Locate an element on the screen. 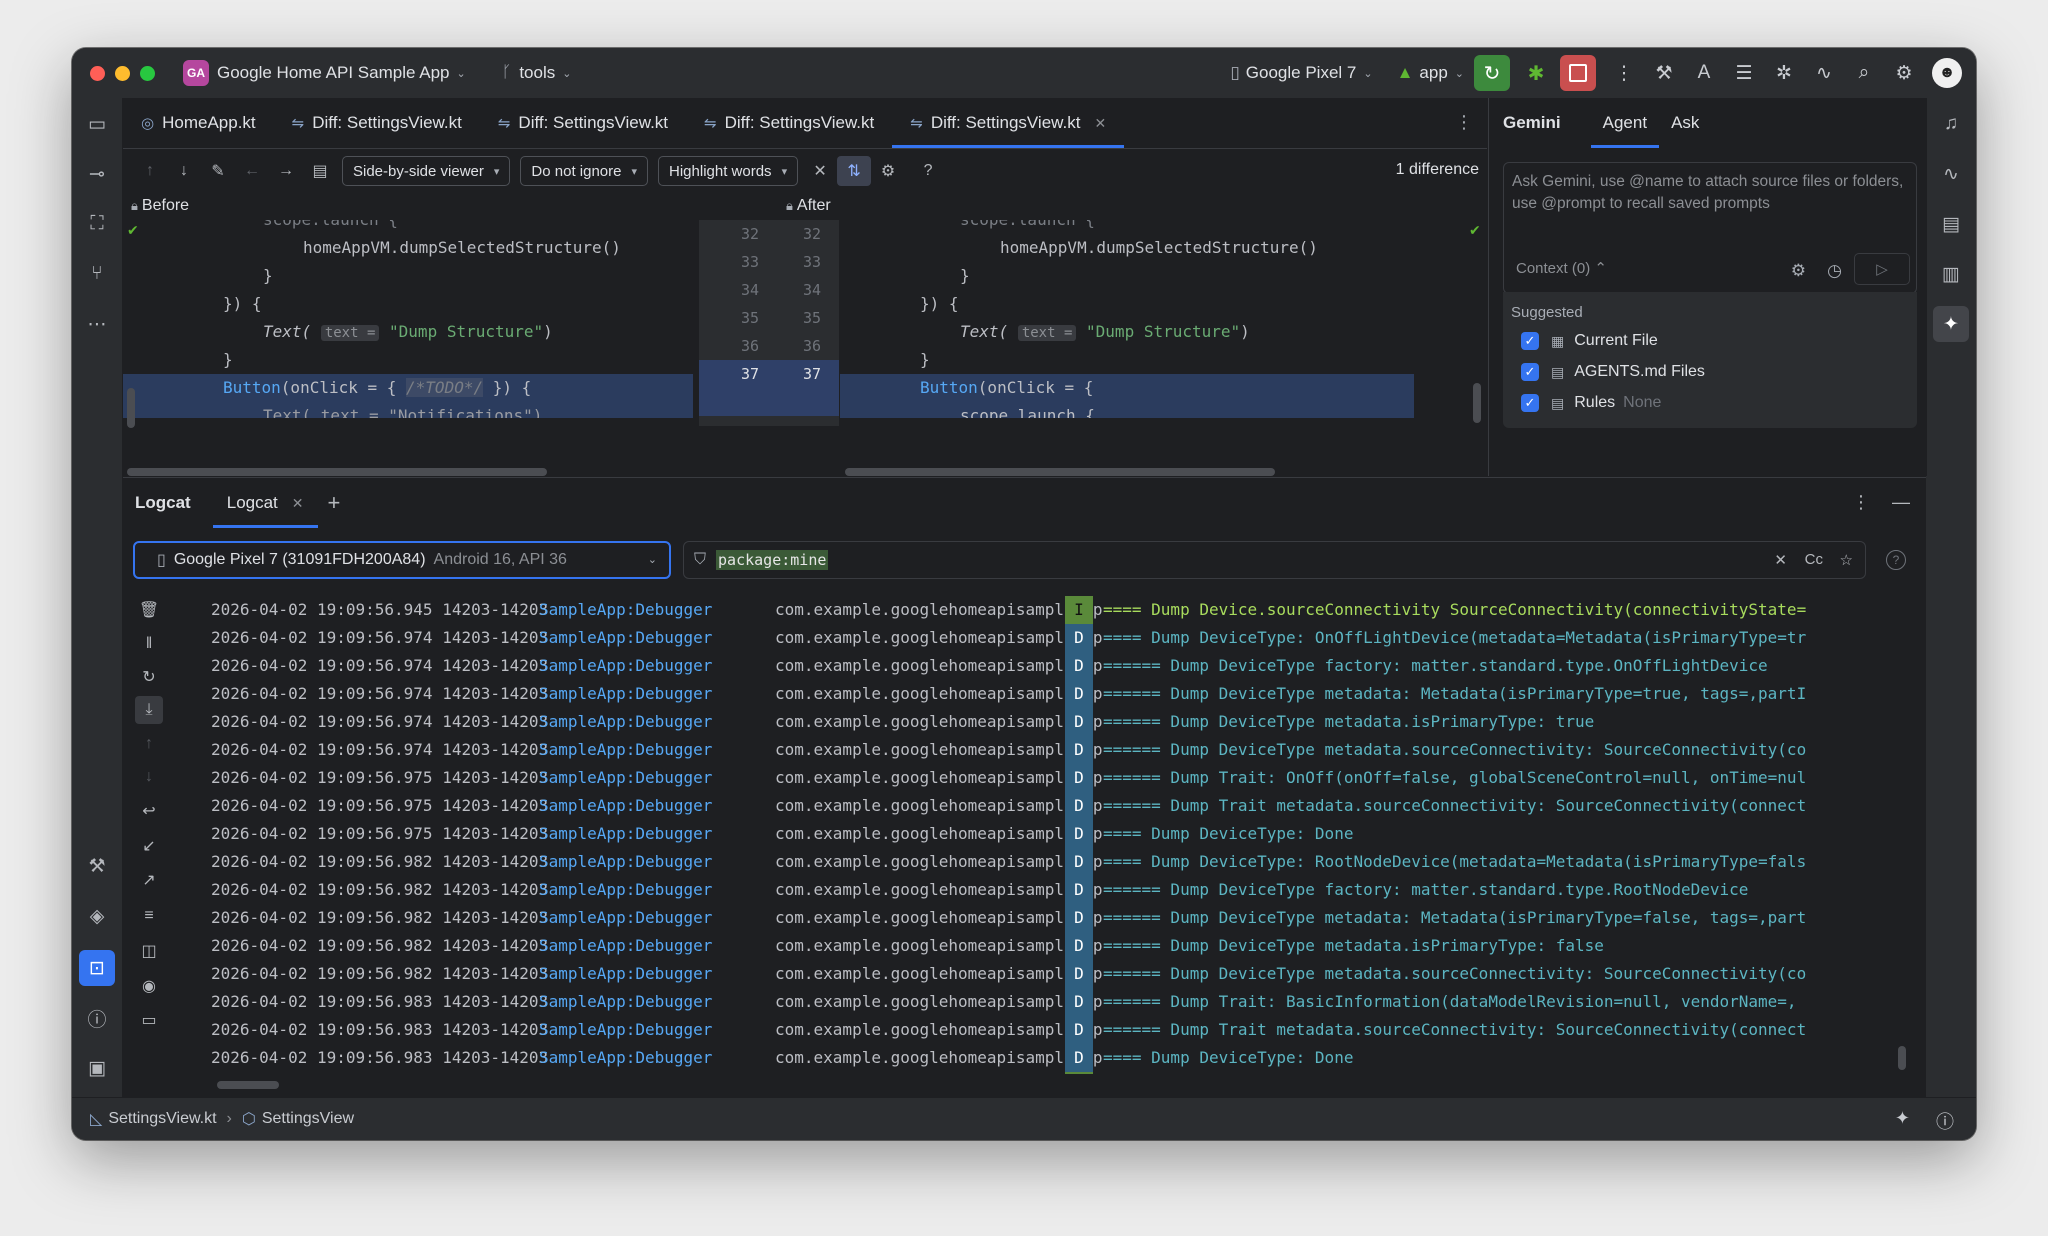 The height and width of the screenshot is (1236, 2048). prev-occurrence-button: ↑ is located at coordinates (149, 744).